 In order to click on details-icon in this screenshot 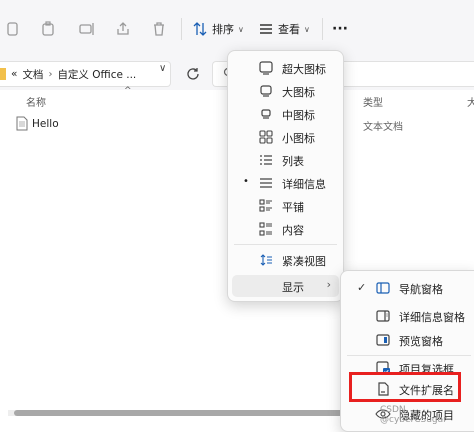, I will do `click(266, 183)`.